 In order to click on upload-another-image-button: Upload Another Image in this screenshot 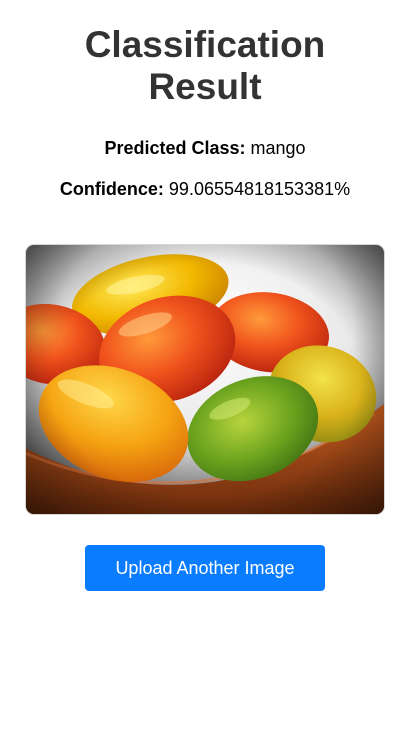, I will do `click(205, 568)`.